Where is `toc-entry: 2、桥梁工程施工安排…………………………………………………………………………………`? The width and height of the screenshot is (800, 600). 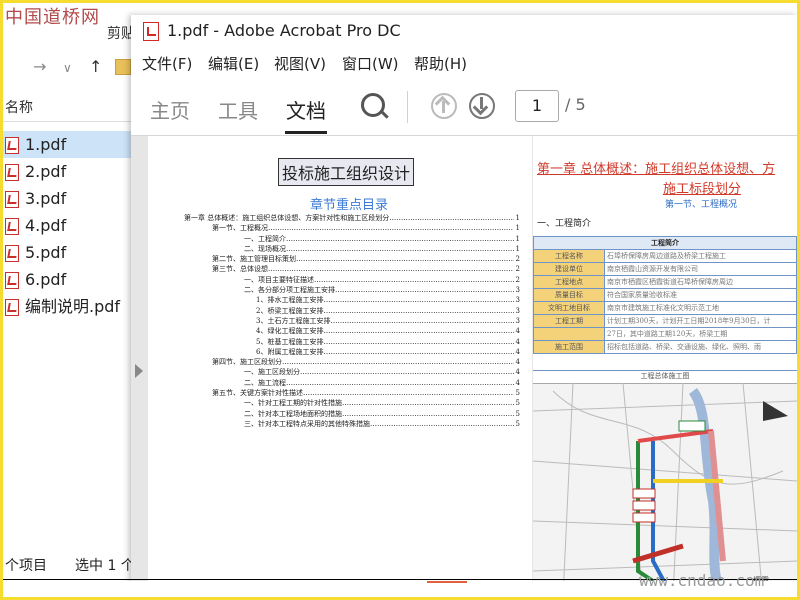 toc-entry: 2、桥梁工程施工安排………………………………………………………………………………… is located at coordinates (352, 310).